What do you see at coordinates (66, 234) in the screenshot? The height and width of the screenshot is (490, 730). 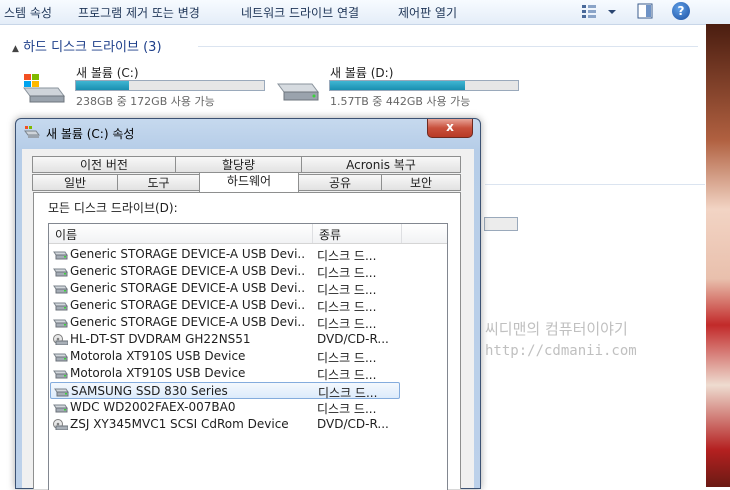 I see `column-name: 이름` at bounding box center [66, 234].